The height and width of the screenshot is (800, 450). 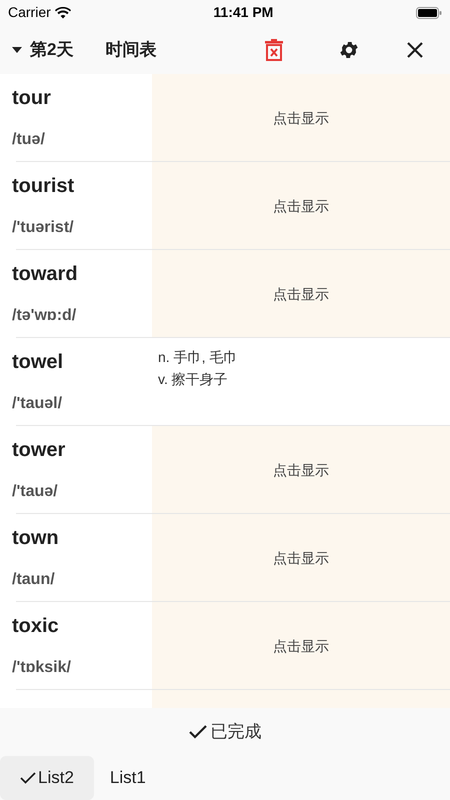 What do you see at coordinates (28, 140) in the screenshot?
I see `phonetic-text: /tuə/` at bounding box center [28, 140].